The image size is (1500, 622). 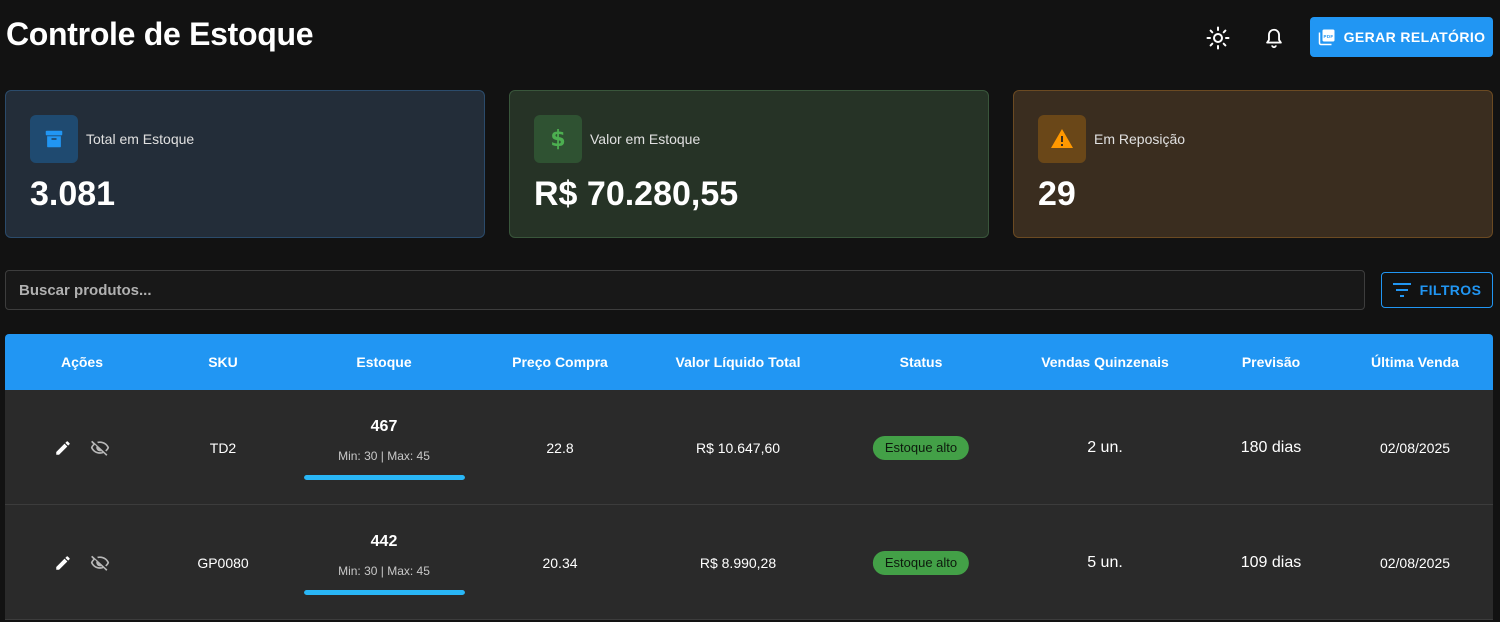 What do you see at coordinates (1414, 37) in the screenshot?
I see `generate-report-label: GERAR RELATÓRIO` at bounding box center [1414, 37].